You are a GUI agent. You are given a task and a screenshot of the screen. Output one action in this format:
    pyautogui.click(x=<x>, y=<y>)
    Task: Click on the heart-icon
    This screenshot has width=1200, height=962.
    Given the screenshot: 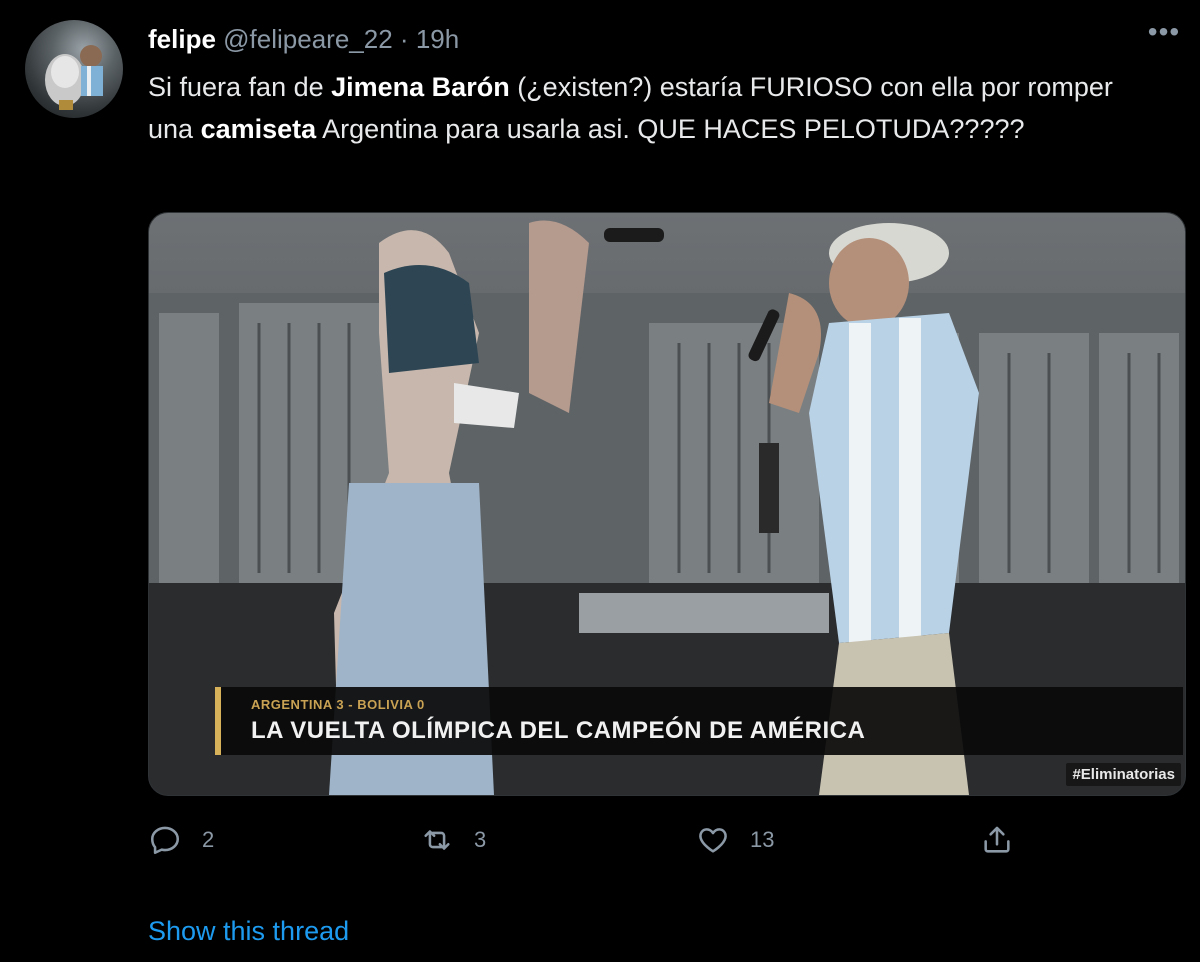 What is the action you would take?
    pyautogui.click(x=713, y=840)
    